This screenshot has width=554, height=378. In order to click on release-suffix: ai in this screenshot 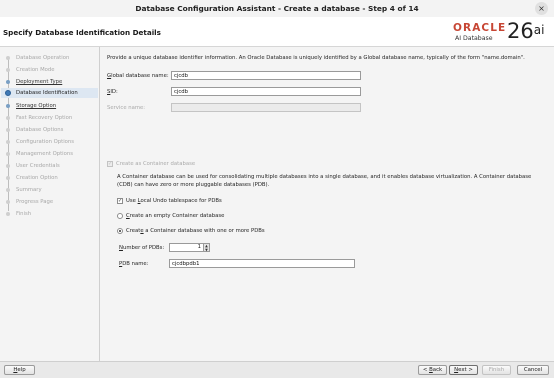, I will do `click(539, 30)`.